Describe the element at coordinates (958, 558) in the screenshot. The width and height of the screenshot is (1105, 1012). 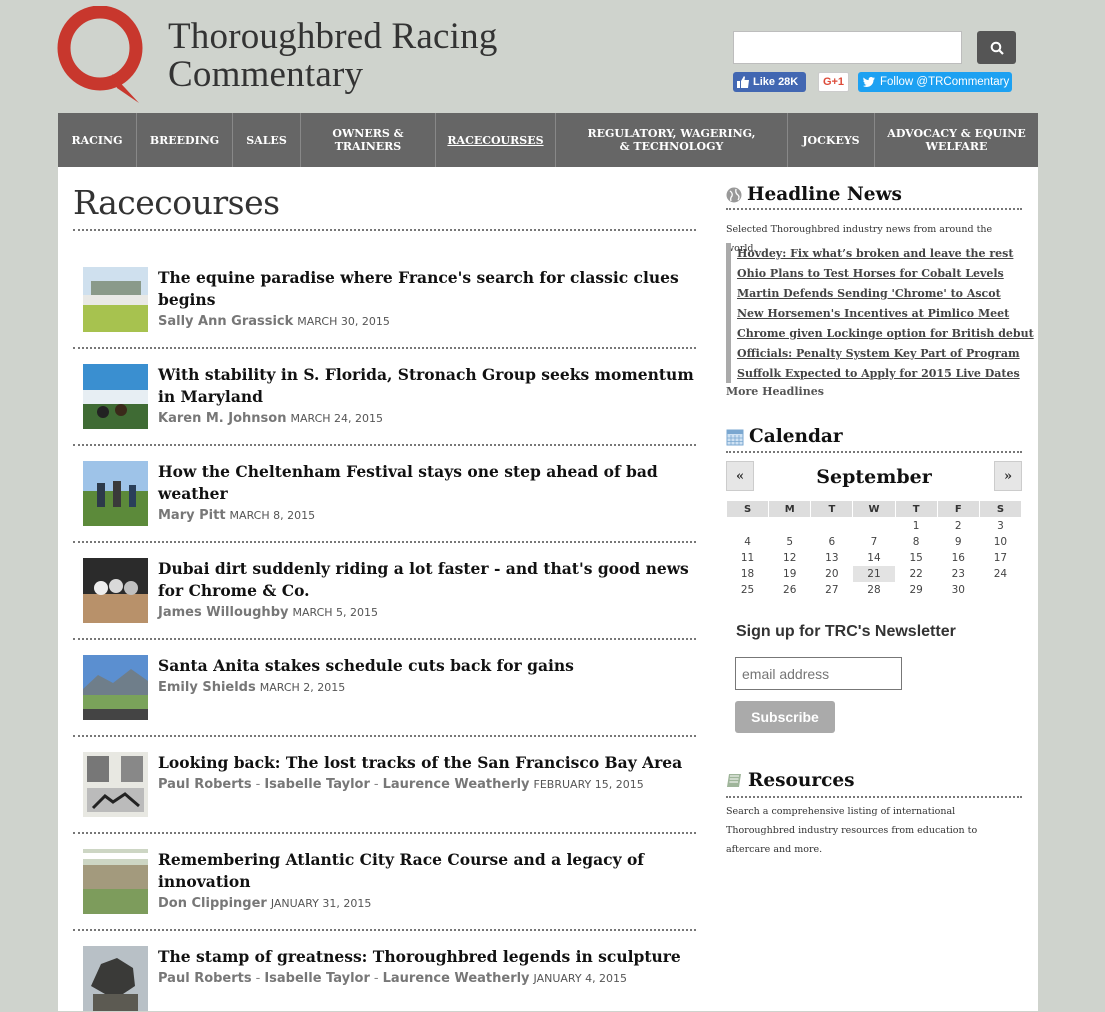
I see `calendar-day-cell: 16` at that location.